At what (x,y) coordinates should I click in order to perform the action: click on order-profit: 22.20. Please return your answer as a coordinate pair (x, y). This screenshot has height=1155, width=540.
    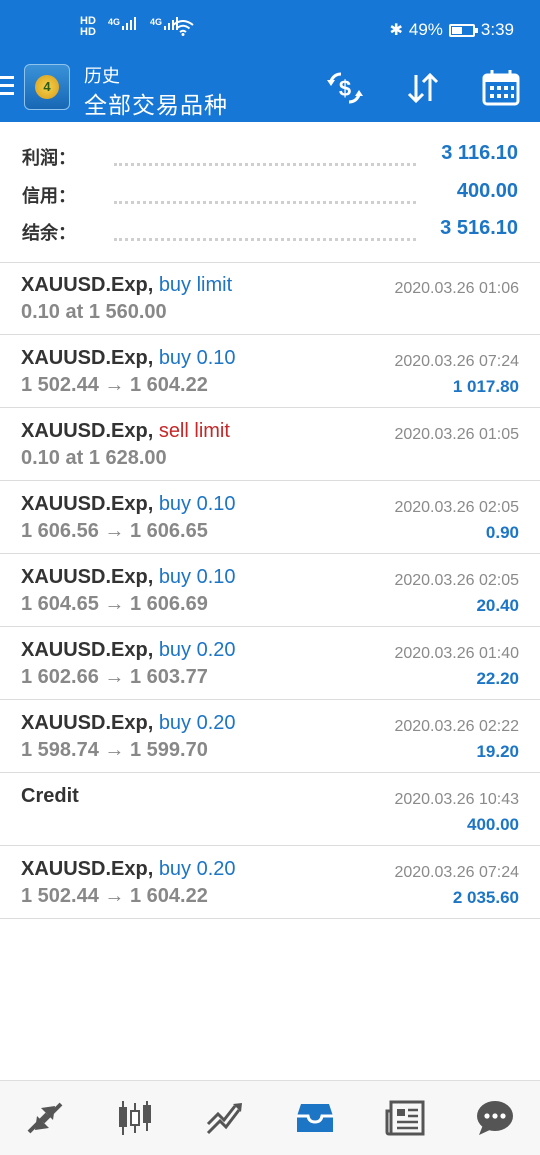
    Looking at the image, I should click on (497, 678).